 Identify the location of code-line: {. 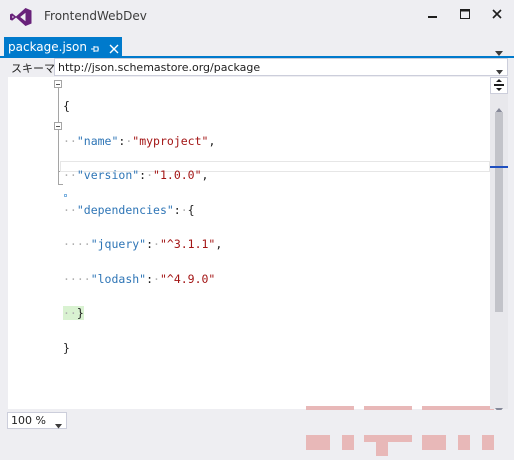
(142, 106).